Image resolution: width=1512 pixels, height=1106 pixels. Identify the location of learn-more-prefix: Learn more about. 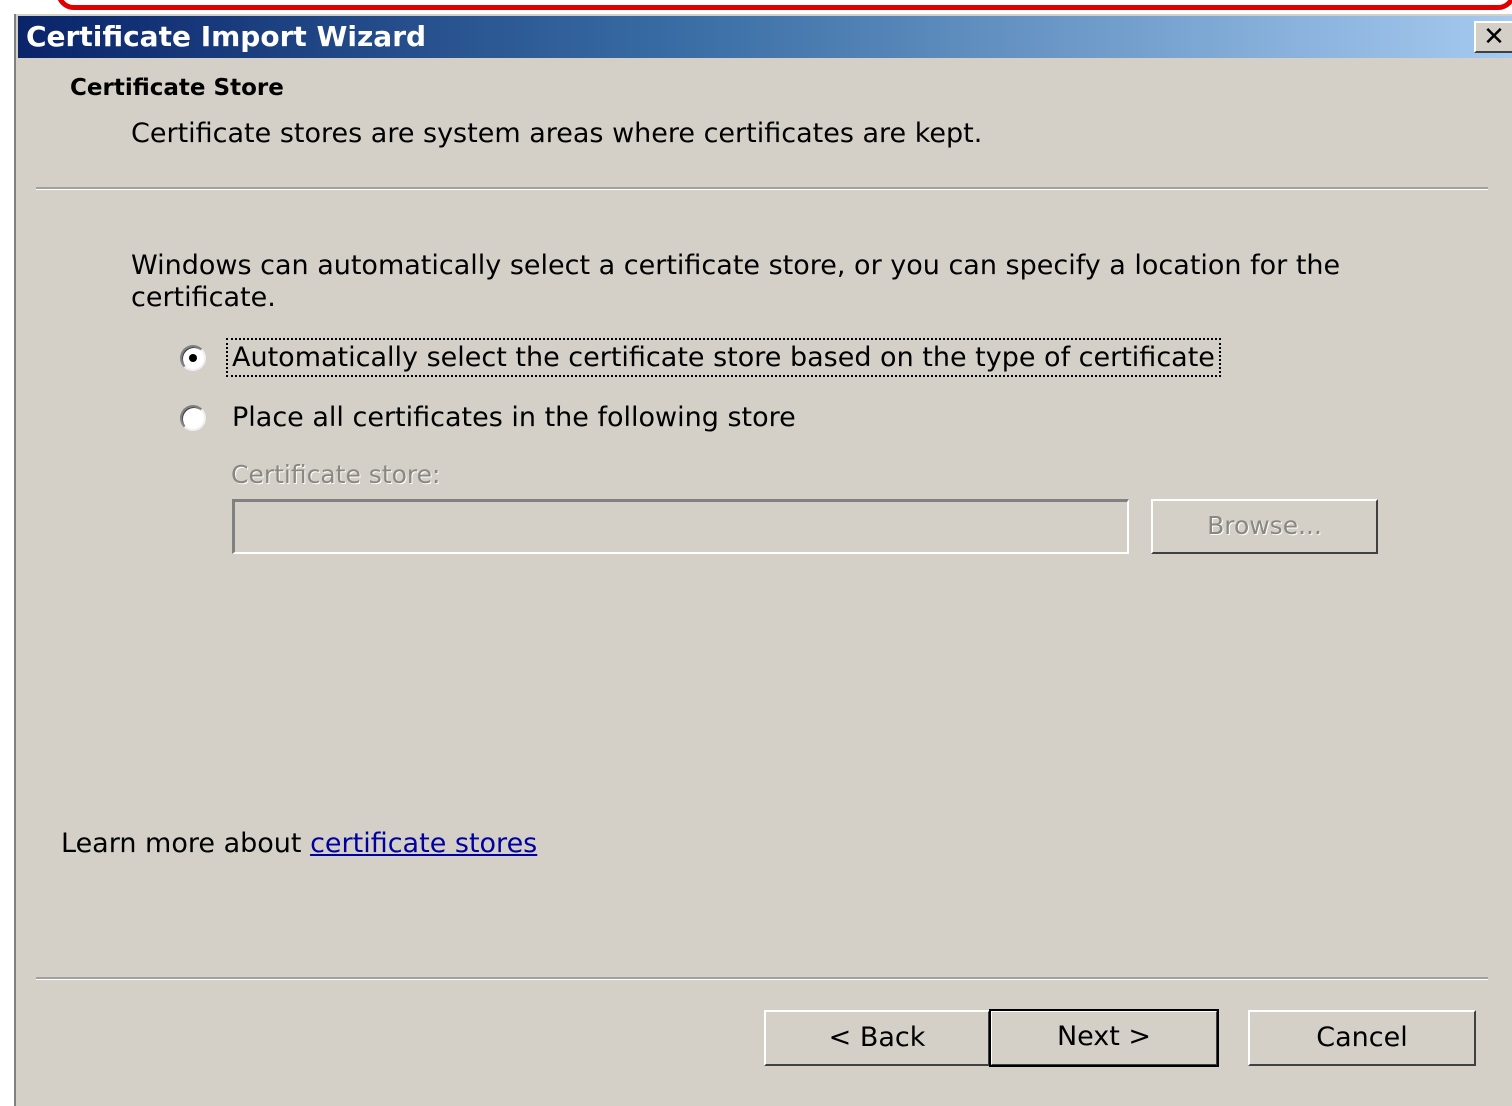
(186, 843).